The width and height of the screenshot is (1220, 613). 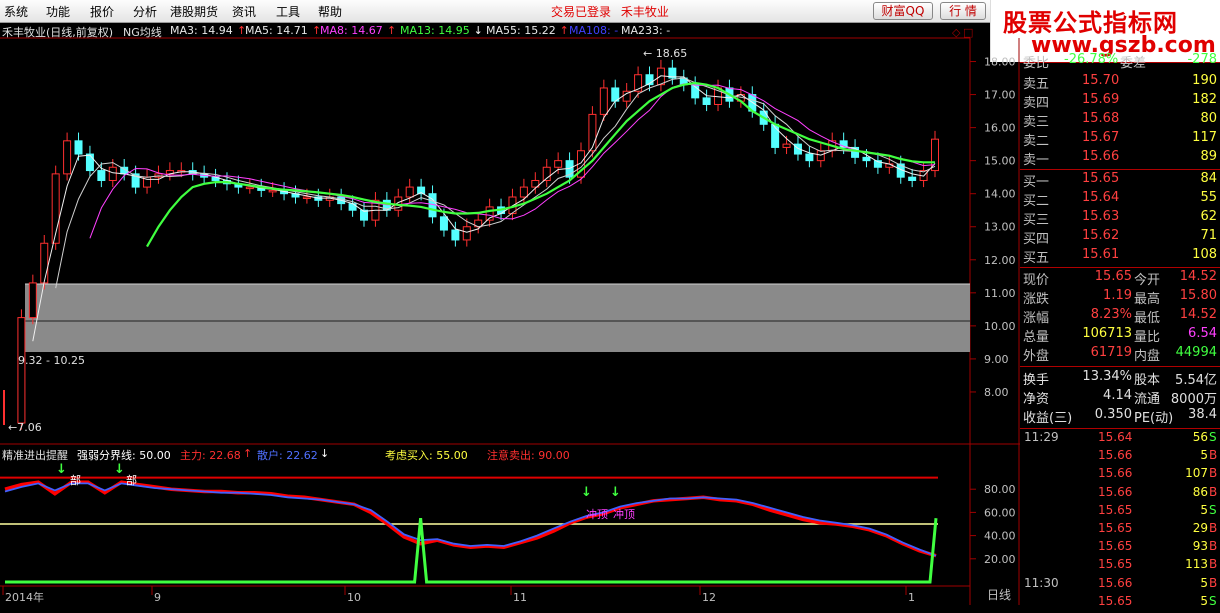 I want to click on signal-line, so click(x=471, y=551).